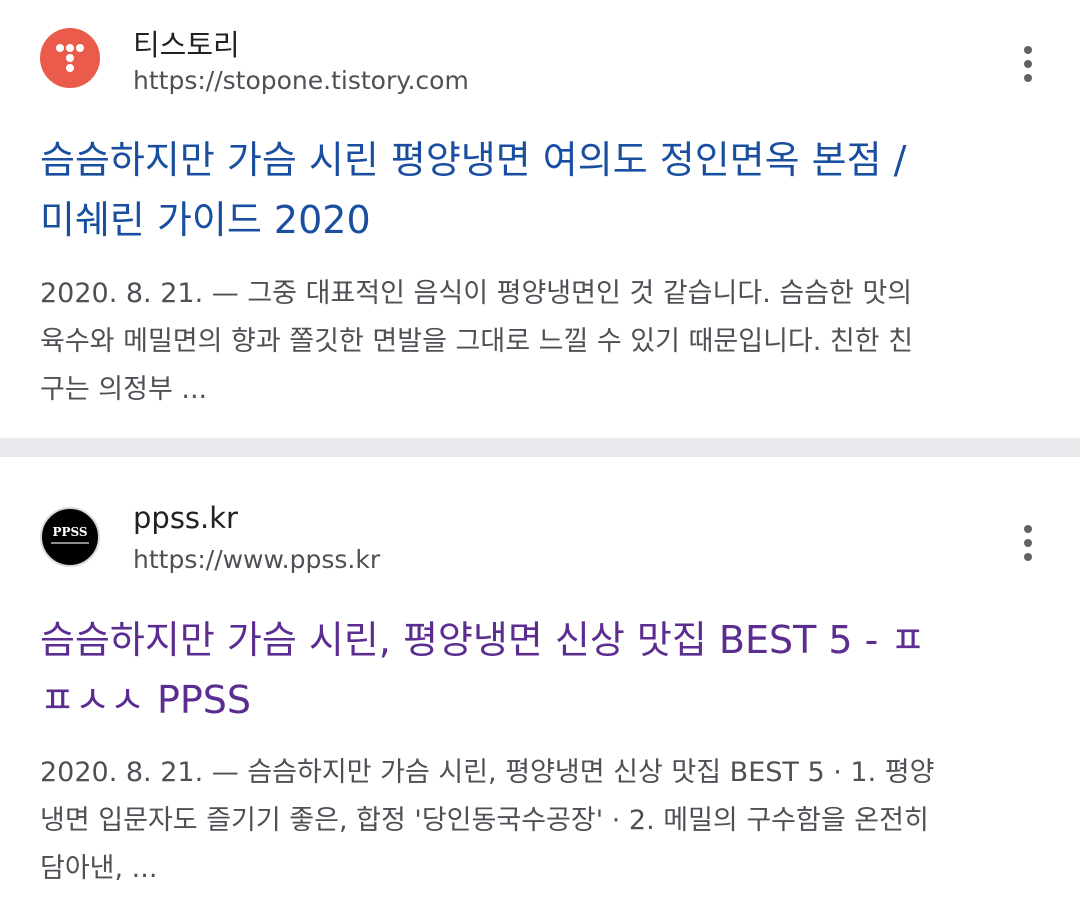 The image size is (1080, 899). What do you see at coordinates (186, 45) in the screenshot?
I see `site-name: 티스토리` at bounding box center [186, 45].